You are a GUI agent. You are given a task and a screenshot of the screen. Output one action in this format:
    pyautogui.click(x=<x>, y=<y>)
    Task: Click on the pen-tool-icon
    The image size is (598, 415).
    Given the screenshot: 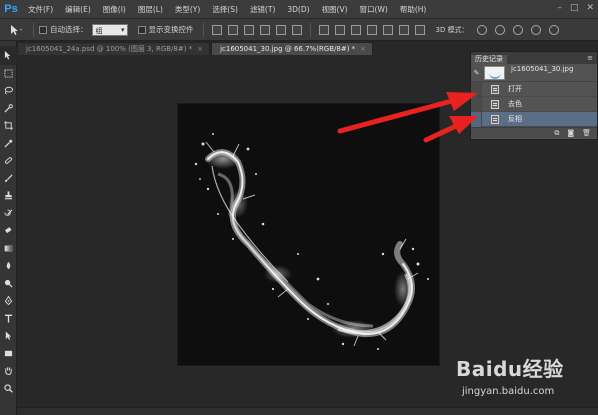 What is the action you would take?
    pyautogui.click(x=8, y=301)
    